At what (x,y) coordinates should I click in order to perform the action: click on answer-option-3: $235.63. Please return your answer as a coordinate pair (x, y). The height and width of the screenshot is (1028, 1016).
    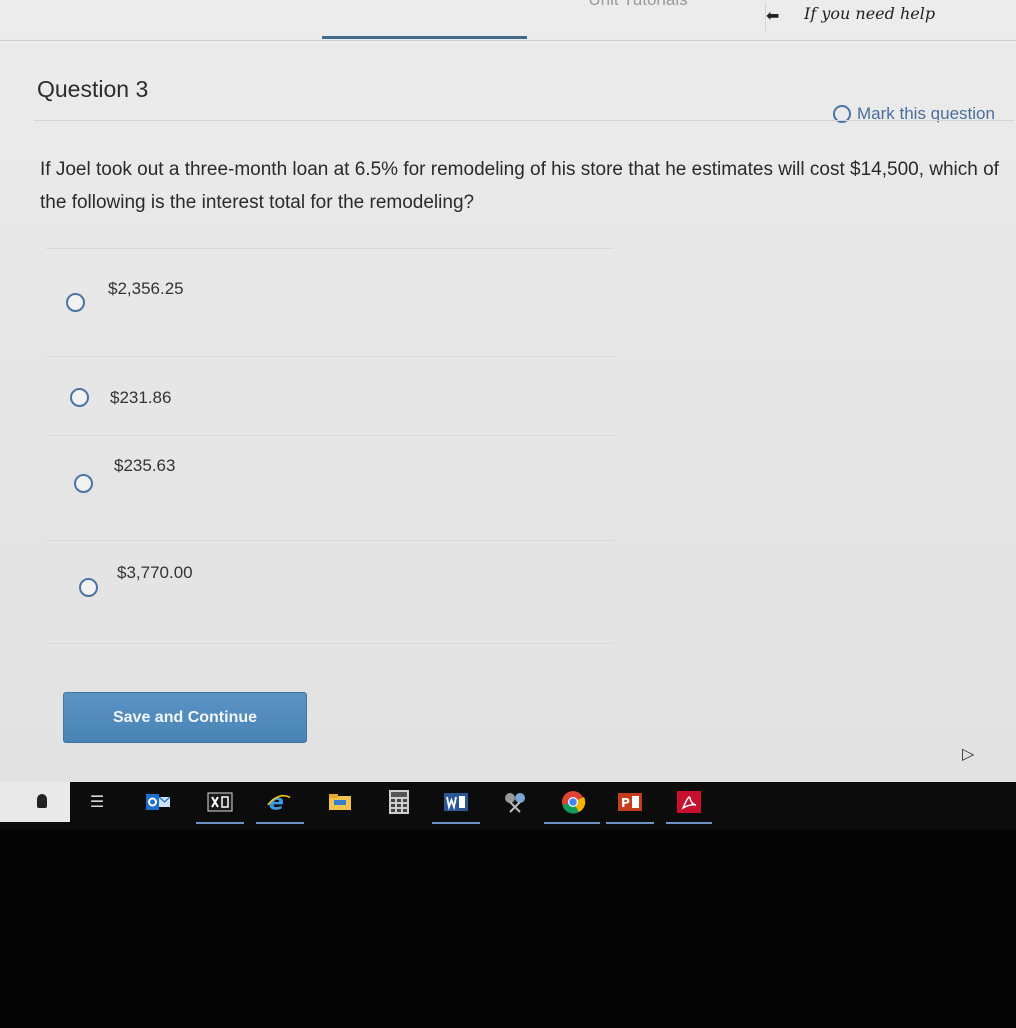
    Looking at the image, I should click on (330, 487).